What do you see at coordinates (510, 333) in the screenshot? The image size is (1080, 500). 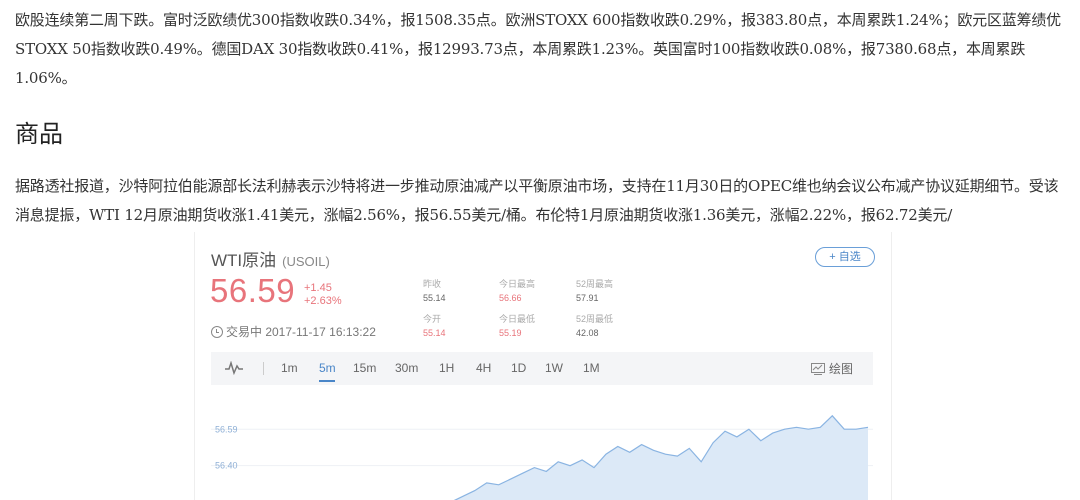 I see `stat-value: 55.19` at bounding box center [510, 333].